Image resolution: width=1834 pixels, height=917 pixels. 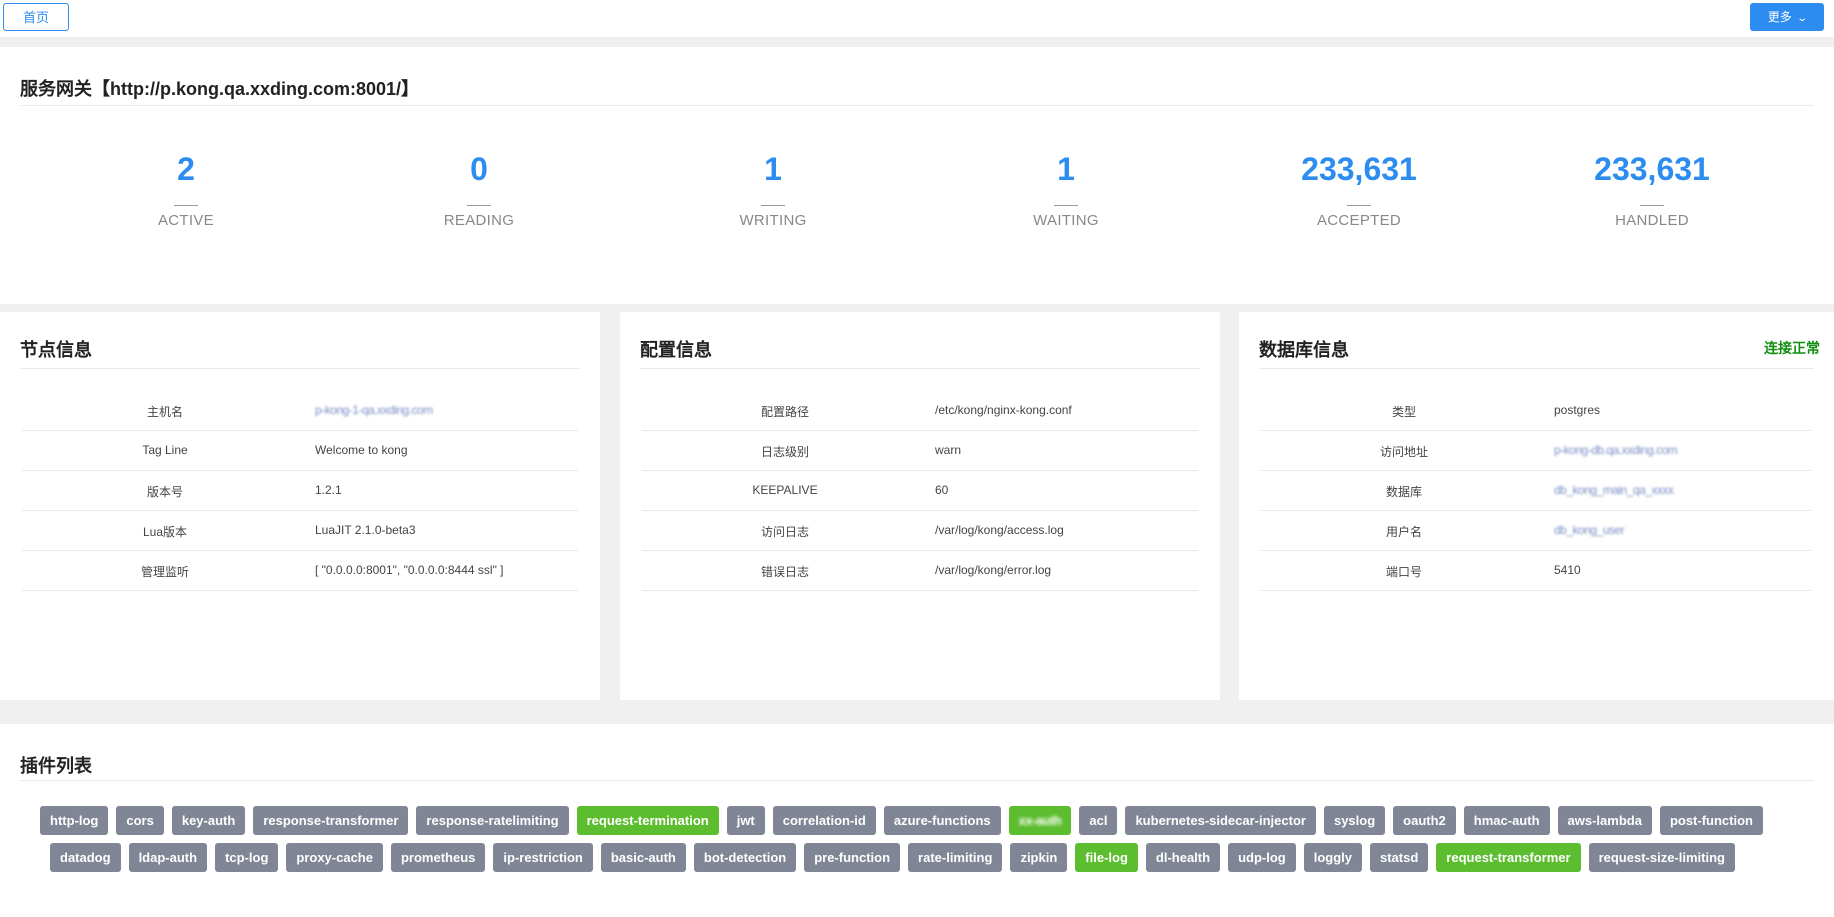 What do you see at coordinates (920, 491) in the screenshot?
I see `table-row: KEEPALIVE 60` at bounding box center [920, 491].